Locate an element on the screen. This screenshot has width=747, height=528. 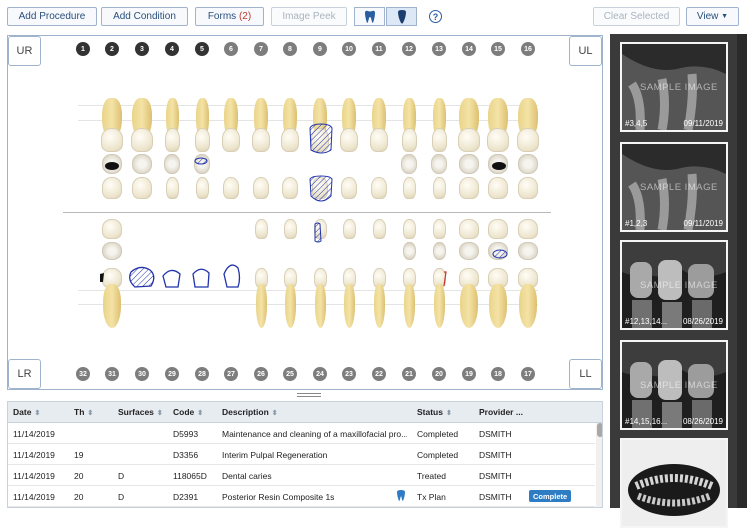
forms-button: Forms (2) is located at coordinates (229, 16).